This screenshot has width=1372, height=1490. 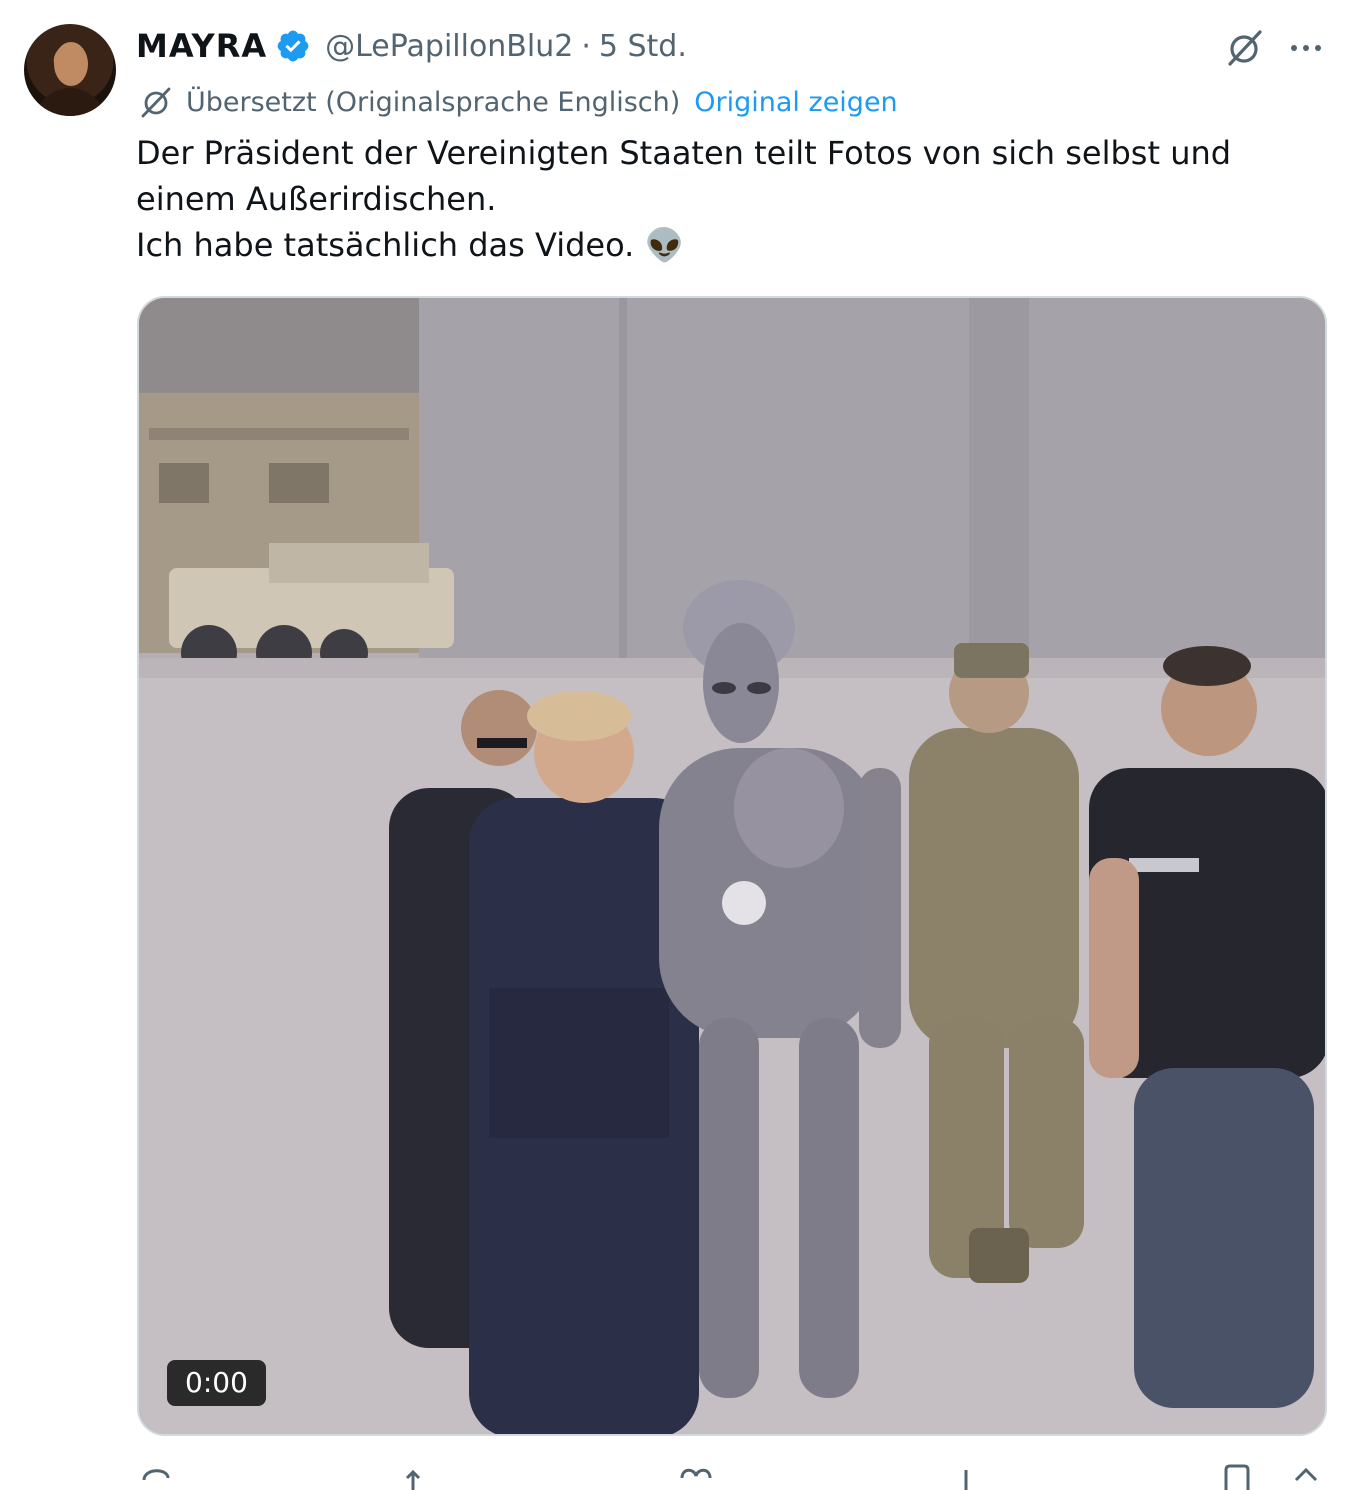 What do you see at coordinates (1306, 1474) in the screenshot?
I see `share-icon` at bounding box center [1306, 1474].